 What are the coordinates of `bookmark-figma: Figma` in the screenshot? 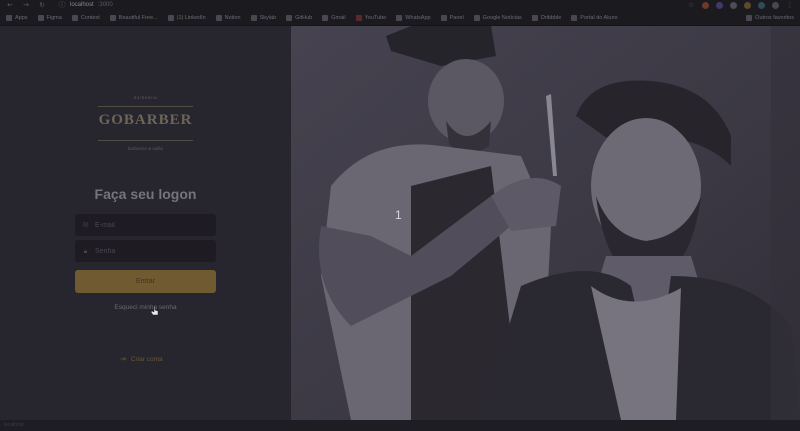 It's located at (49, 18).